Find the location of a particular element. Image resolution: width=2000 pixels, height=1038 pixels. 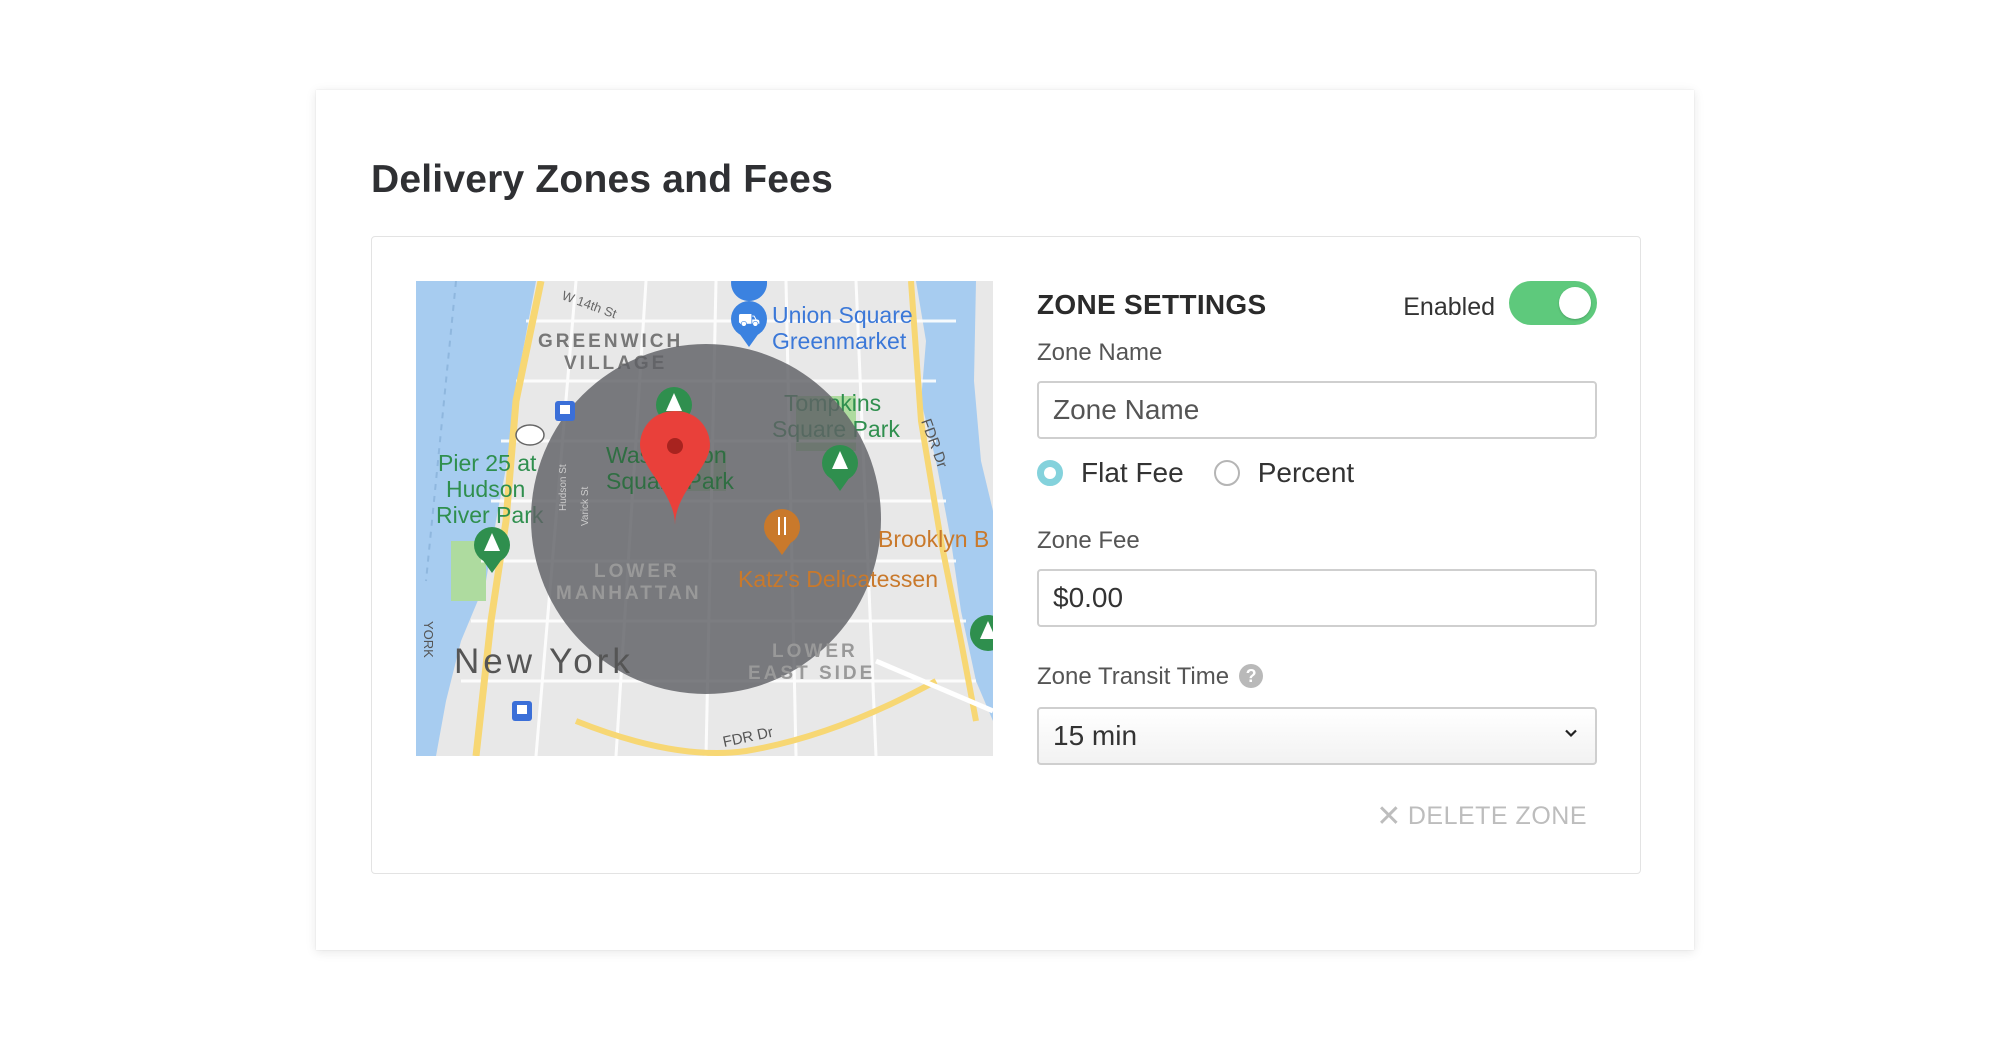

fee-type-radio-group: Flat Fee Percent is located at coordinates (1210, 473).